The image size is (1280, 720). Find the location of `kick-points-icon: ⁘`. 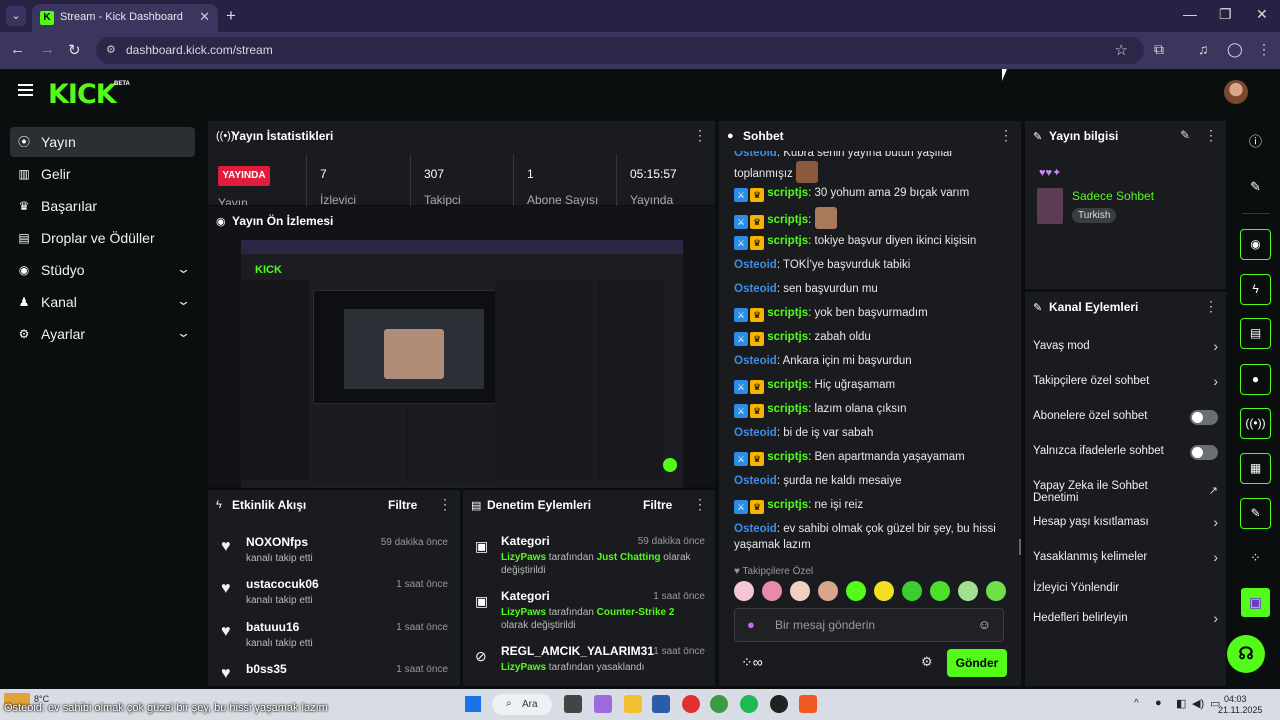

kick-points-icon: ⁘ is located at coordinates (1255, 557).